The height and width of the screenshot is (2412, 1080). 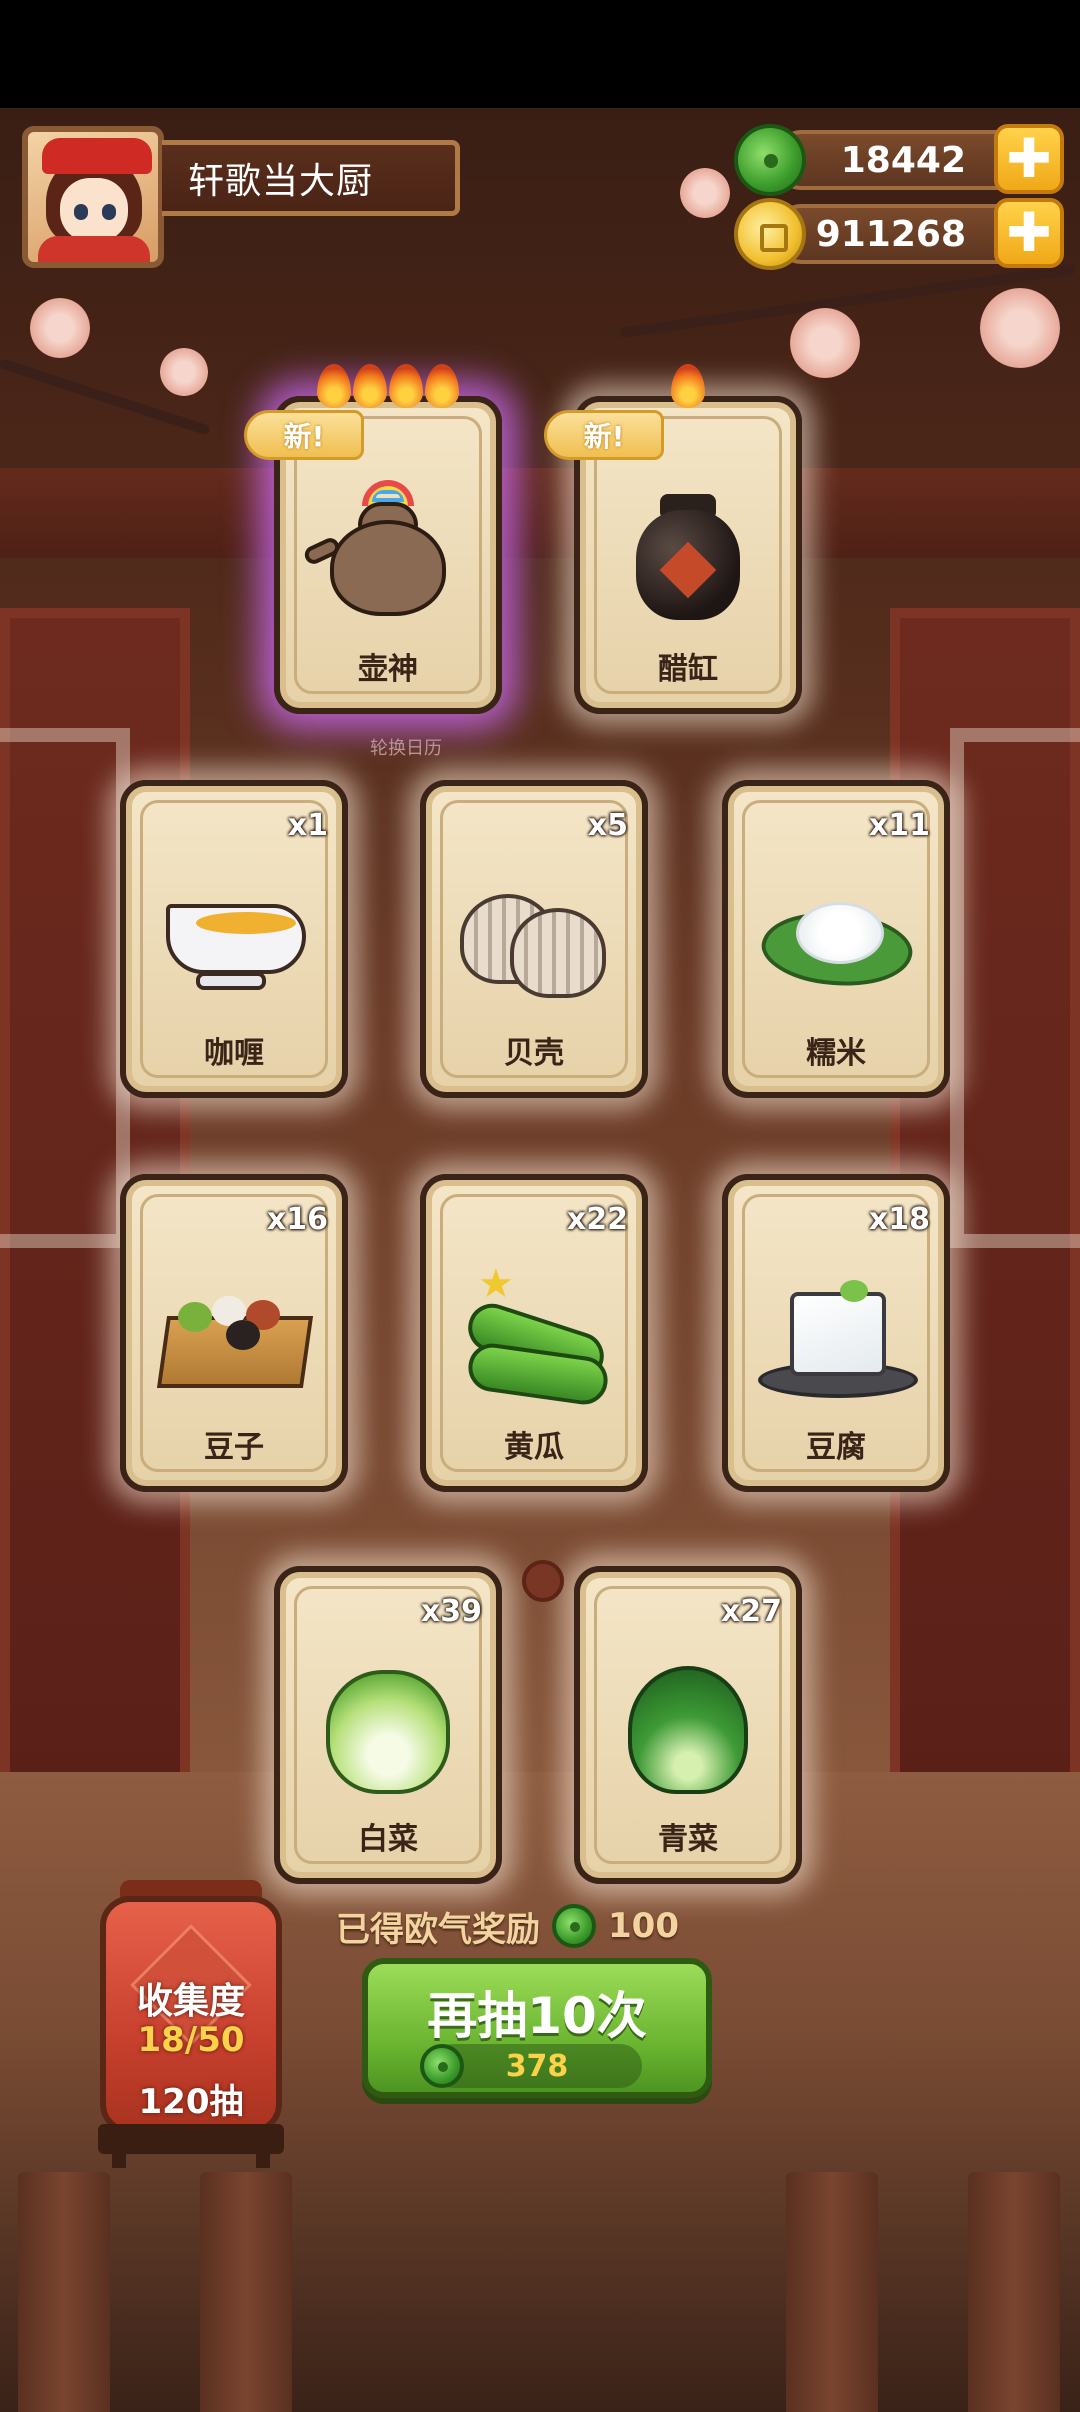 I want to click on curry-icon, so click(x=234, y=939).